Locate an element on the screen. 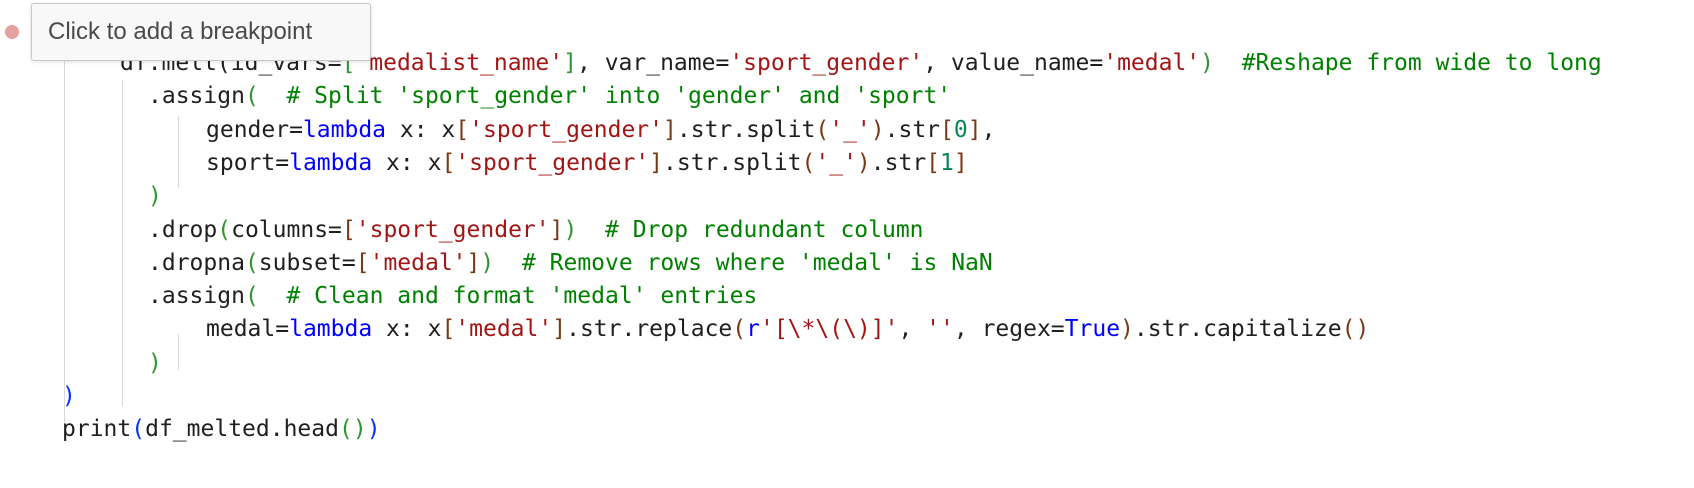 The image size is (1694, 488). code-token: 0 is located at coordinates (960, 129).